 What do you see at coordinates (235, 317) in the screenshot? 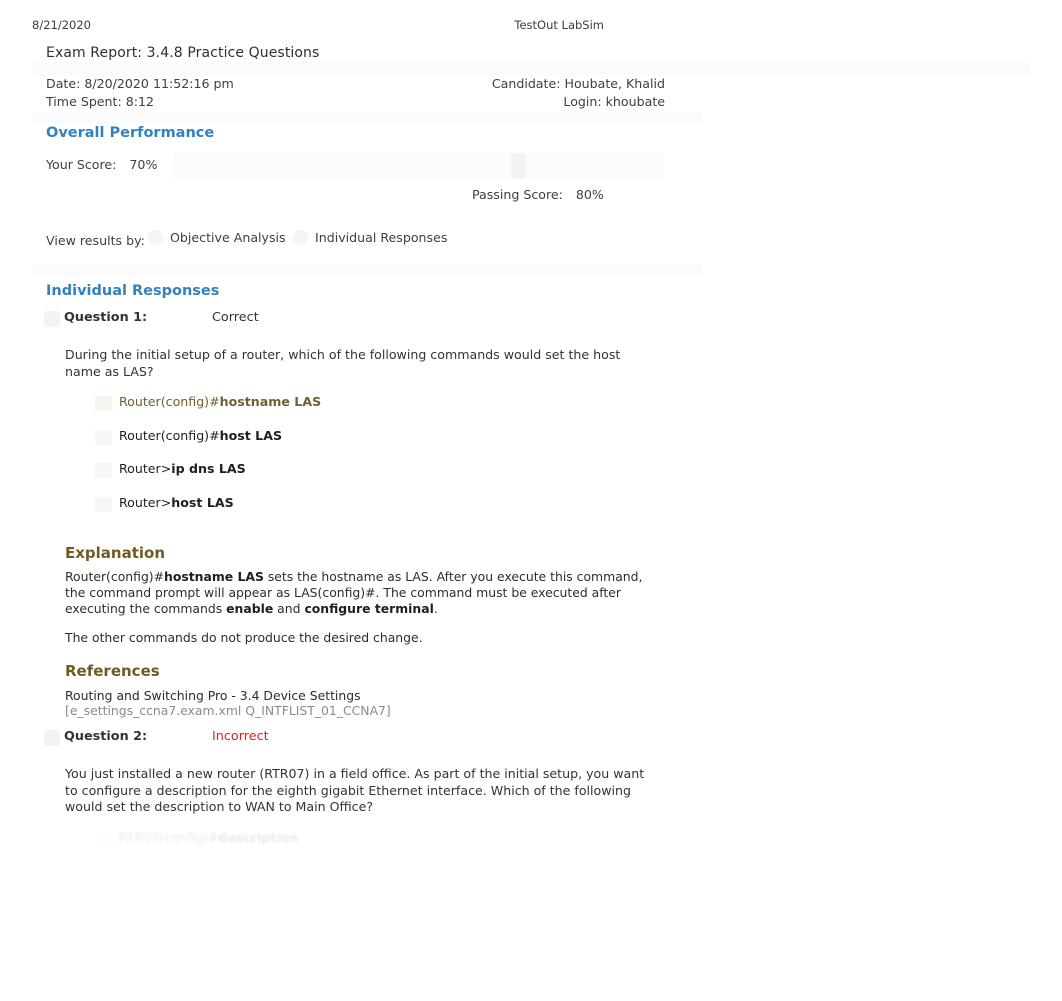
I see `status-badge: Correct` at bounding box center [235, 317].